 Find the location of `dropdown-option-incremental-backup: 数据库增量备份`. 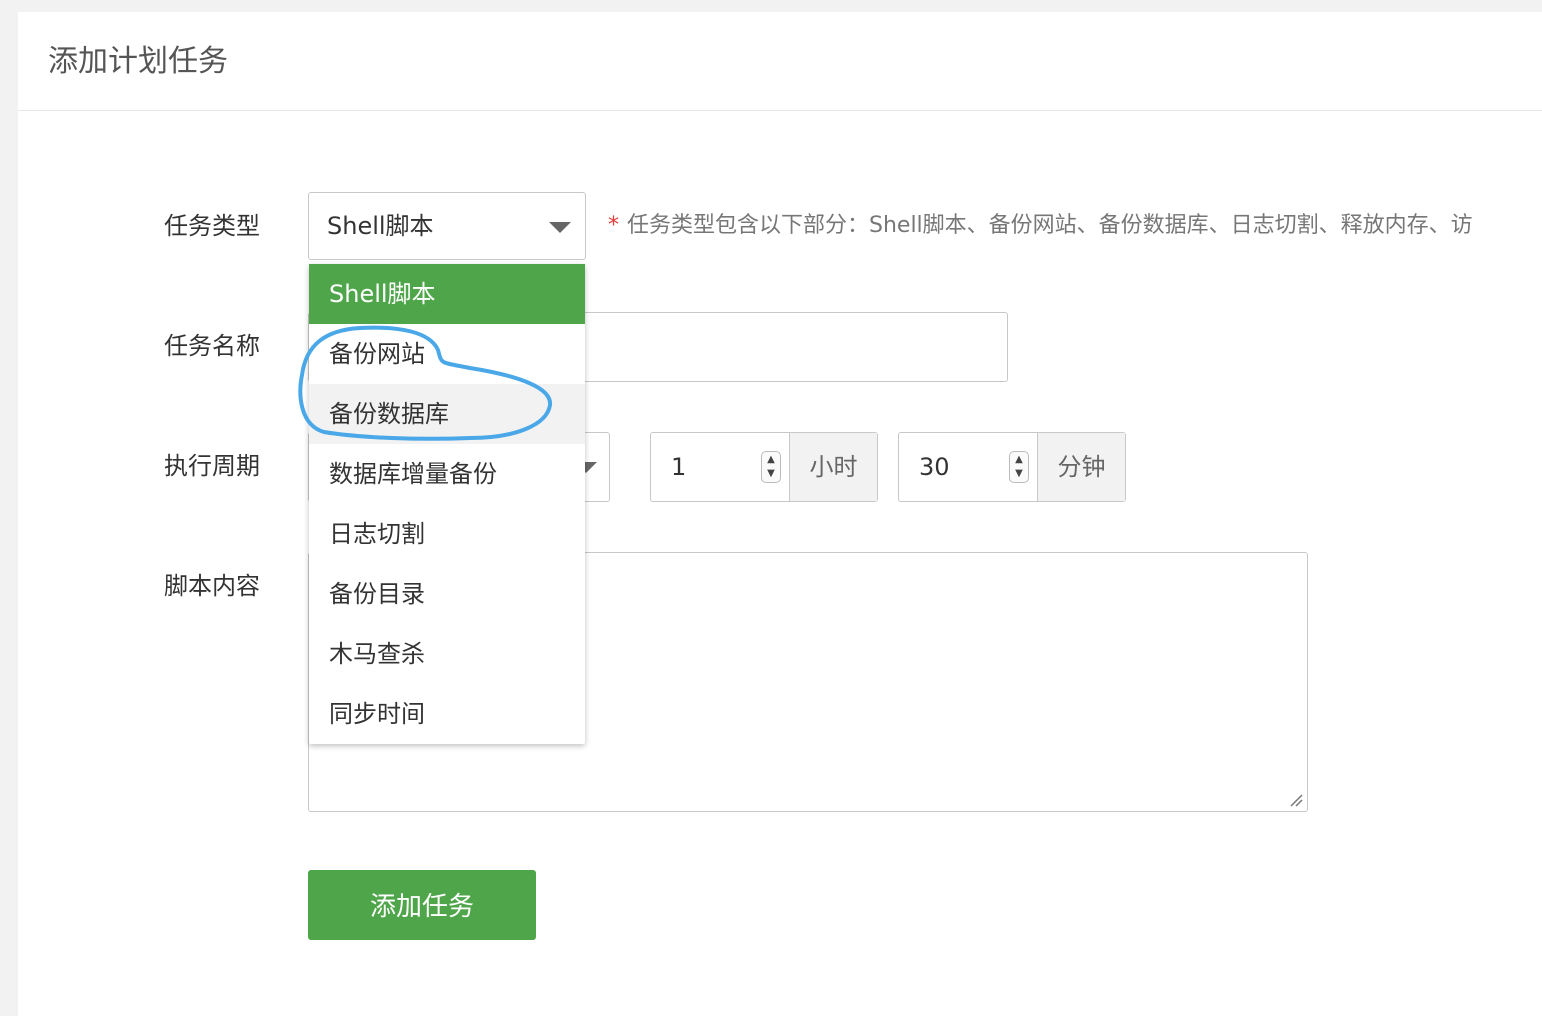

dropdown-option-incremental-backup: 数据库增量备份 is located at coordinates (447, 474).